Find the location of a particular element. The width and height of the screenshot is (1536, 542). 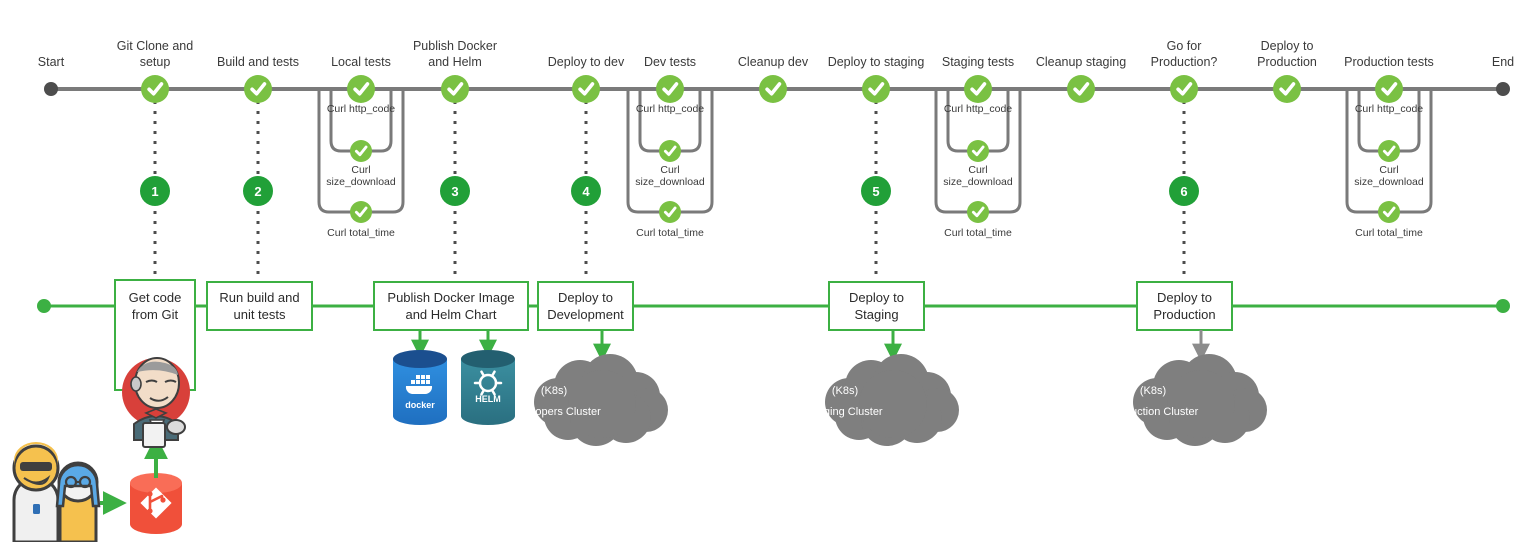

stage-label: Go for is located at coordinates (1184, 46).